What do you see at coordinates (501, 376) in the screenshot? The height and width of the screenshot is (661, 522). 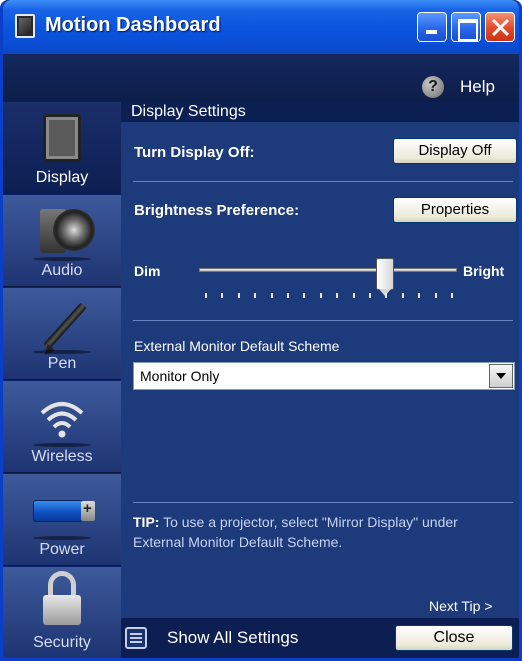 I see `chevron-down-icon` at bounding box center [501, 376].